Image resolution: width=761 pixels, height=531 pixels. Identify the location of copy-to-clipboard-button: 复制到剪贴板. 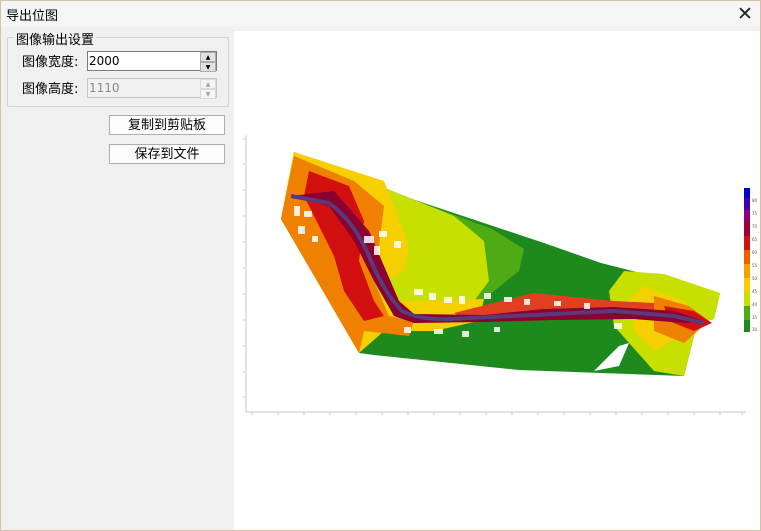
(167, 125).